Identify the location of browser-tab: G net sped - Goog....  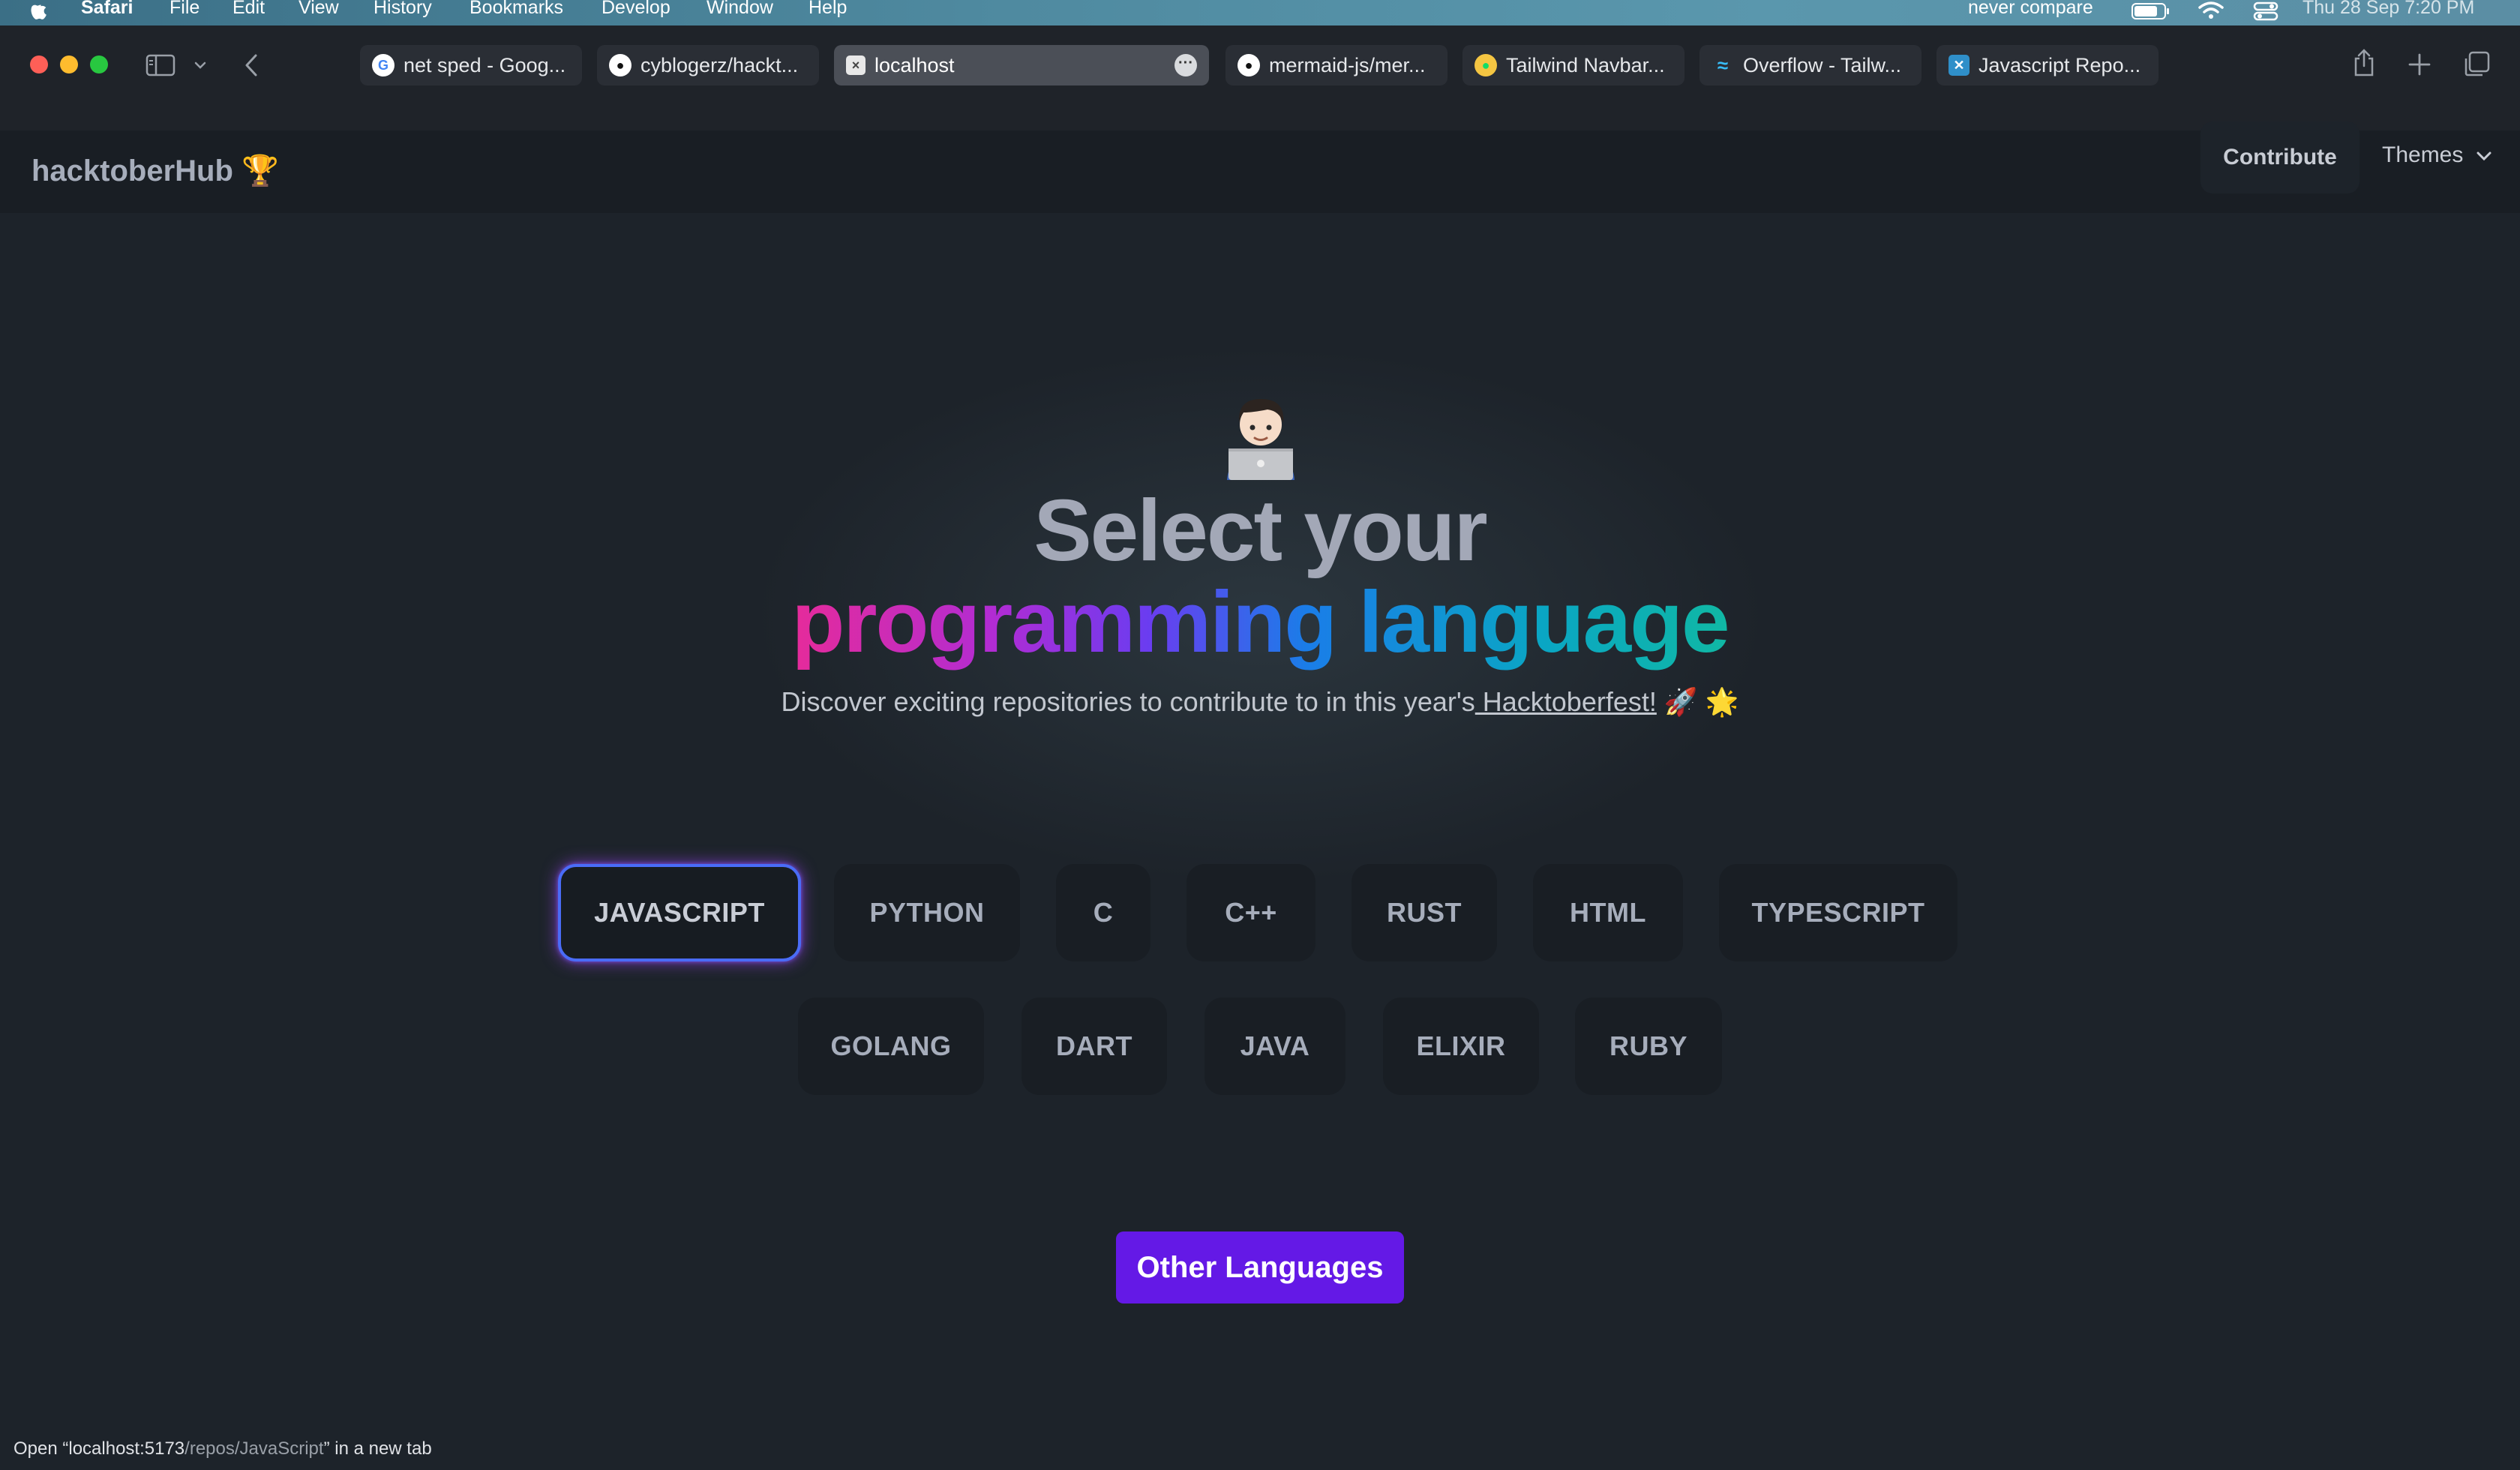
(471, 65).